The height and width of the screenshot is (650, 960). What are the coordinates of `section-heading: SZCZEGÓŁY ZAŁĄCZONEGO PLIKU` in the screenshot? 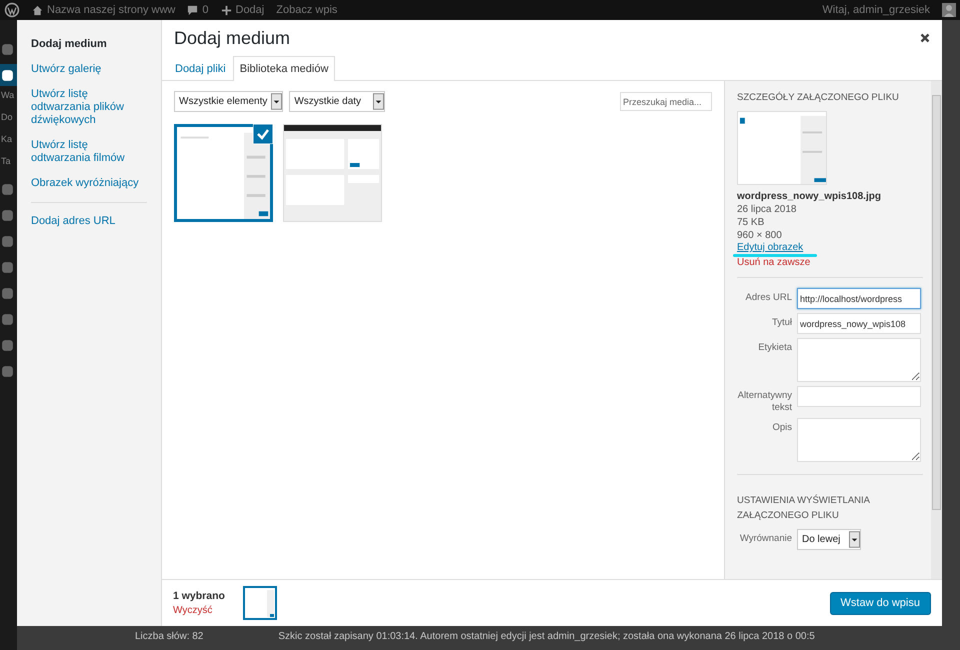 It's located at (818, 97).